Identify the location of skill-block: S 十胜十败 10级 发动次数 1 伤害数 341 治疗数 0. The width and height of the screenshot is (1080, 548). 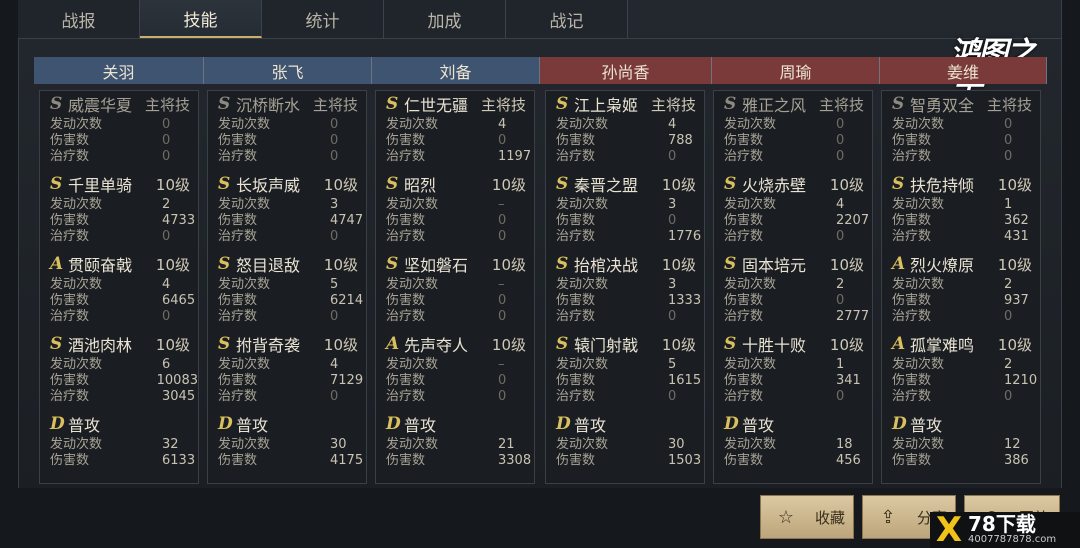
(793, 371).